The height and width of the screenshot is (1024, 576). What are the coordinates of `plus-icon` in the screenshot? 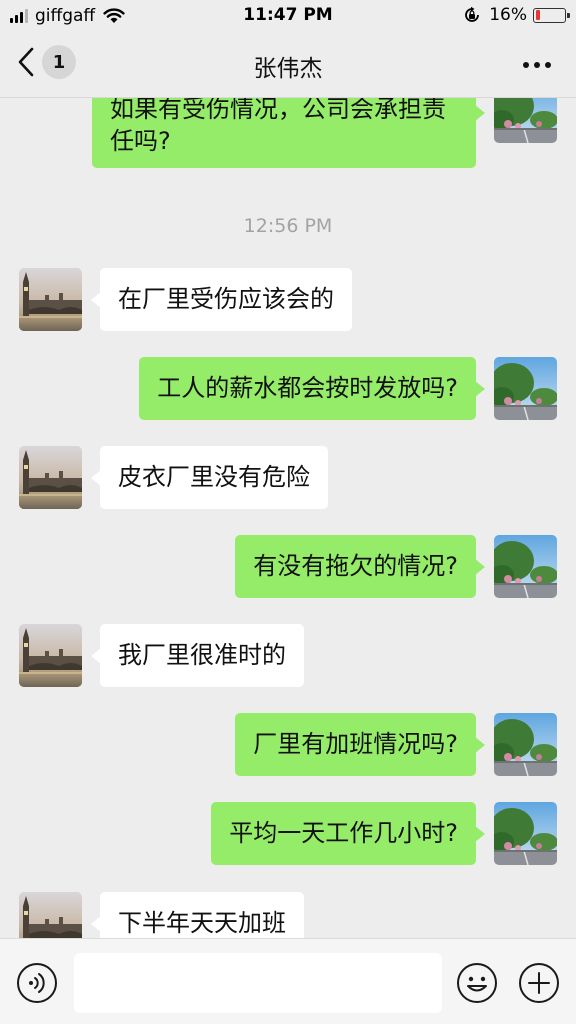 It's located at (539, 983).